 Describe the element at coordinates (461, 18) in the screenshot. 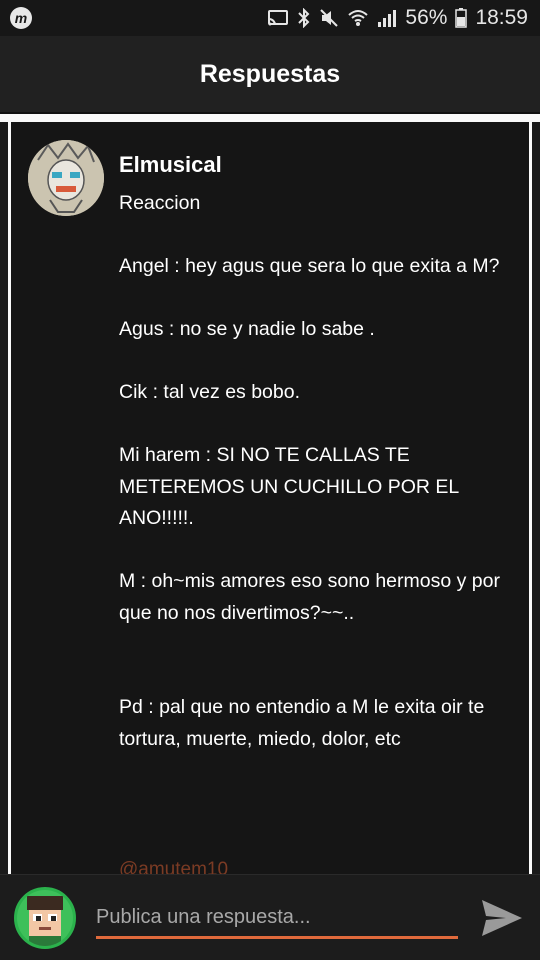

I see `battery-icon` at that location.